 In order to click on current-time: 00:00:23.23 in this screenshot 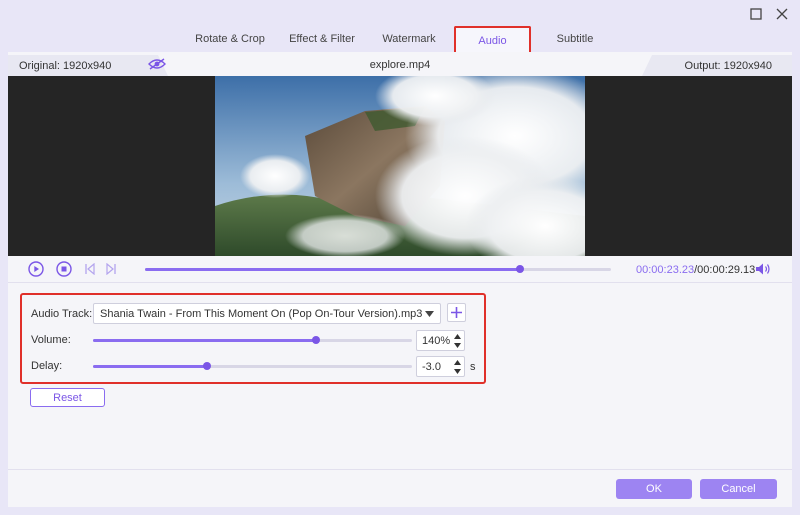, I will do `click(665, 270)`.